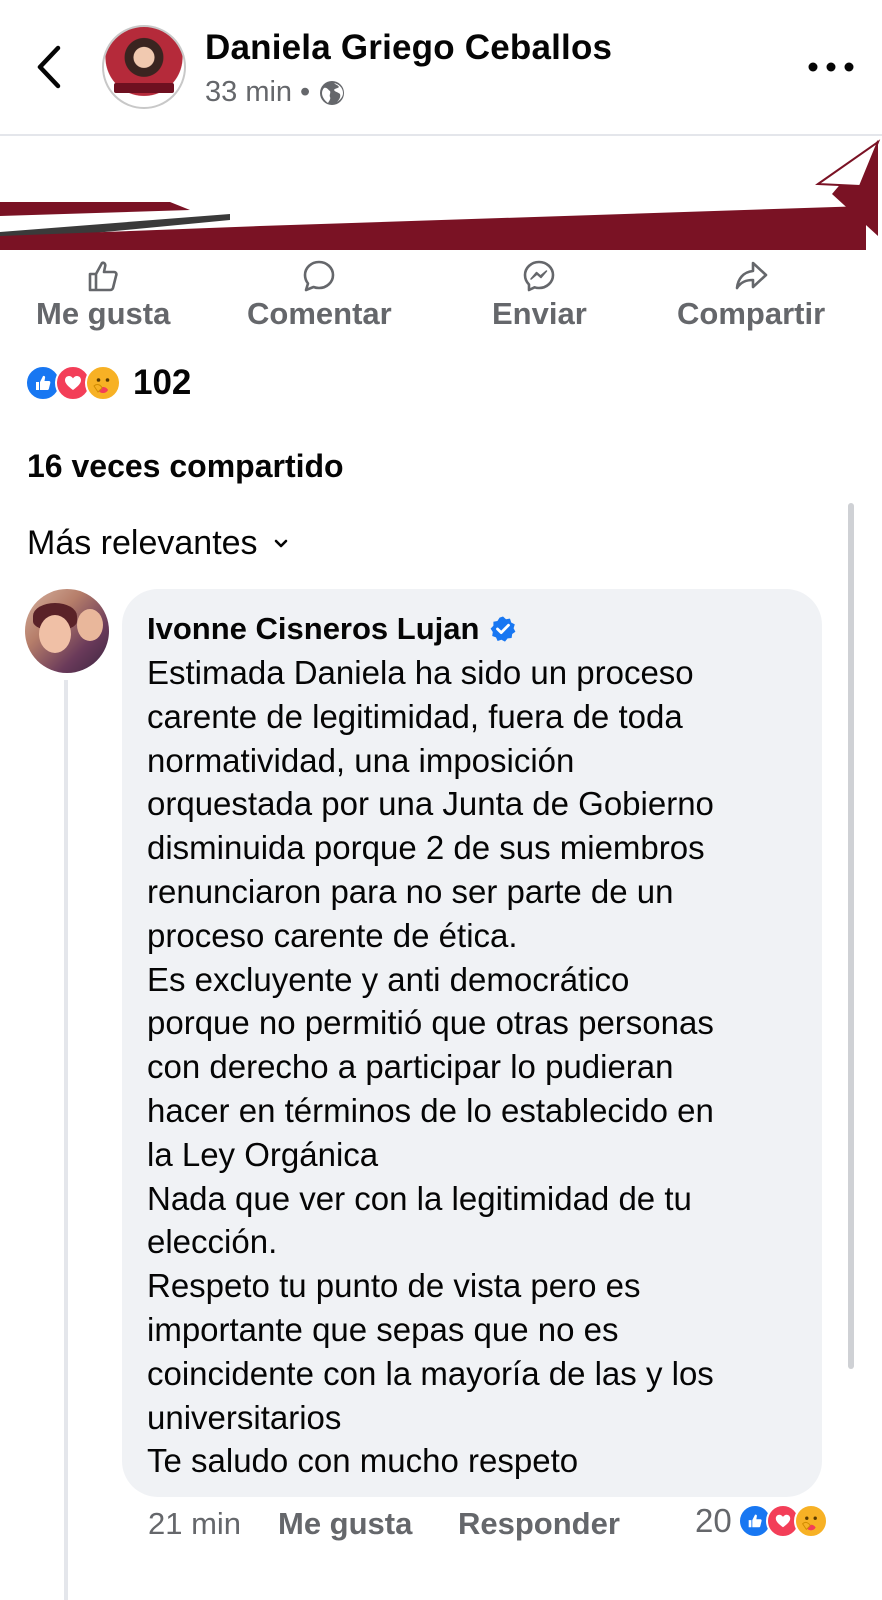 This screenshot has height=1600, width=882. What do you see at coordinates (319, 313) in the screenshot?
I see `comment-label: Comentar` at bounding box center [319, 313].